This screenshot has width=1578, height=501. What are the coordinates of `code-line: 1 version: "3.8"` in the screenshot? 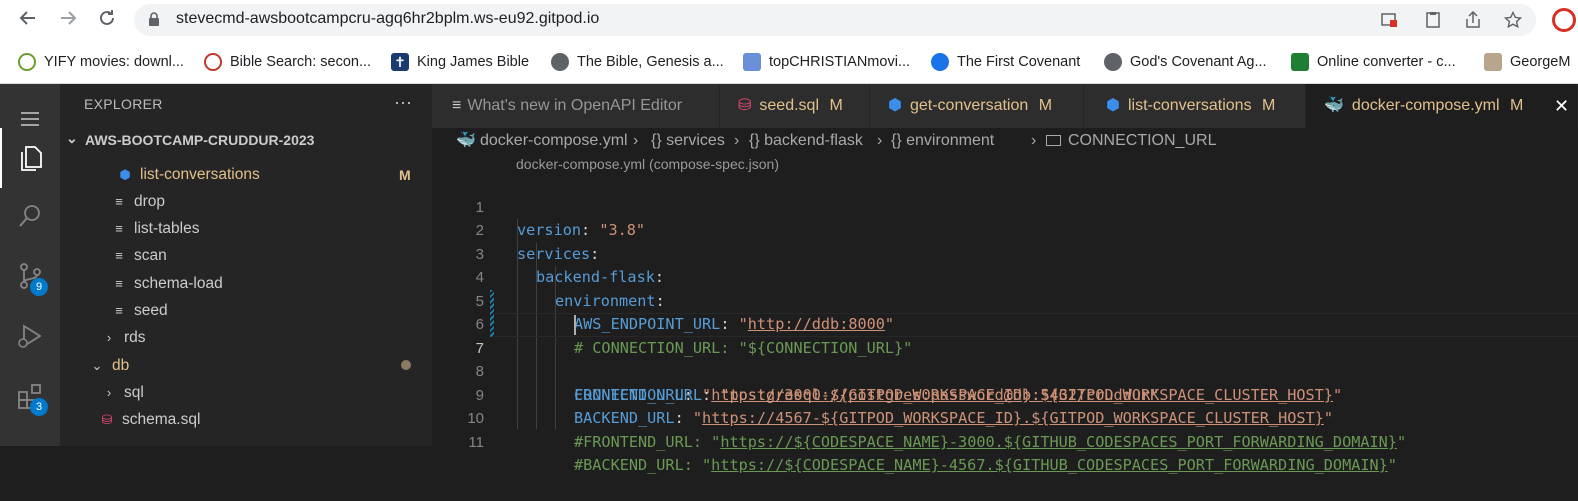 It's located at (560, 219).